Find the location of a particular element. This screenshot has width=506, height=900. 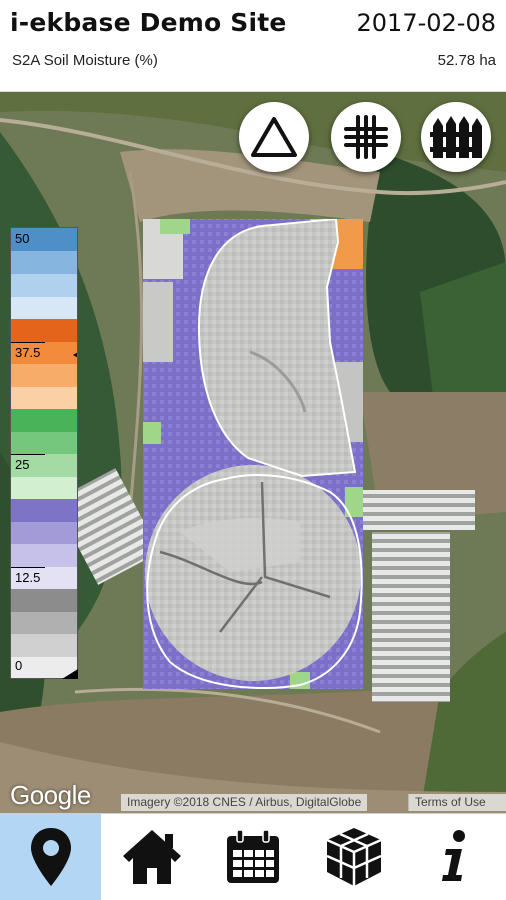

fence-icon is located at coordinates (456, 137).